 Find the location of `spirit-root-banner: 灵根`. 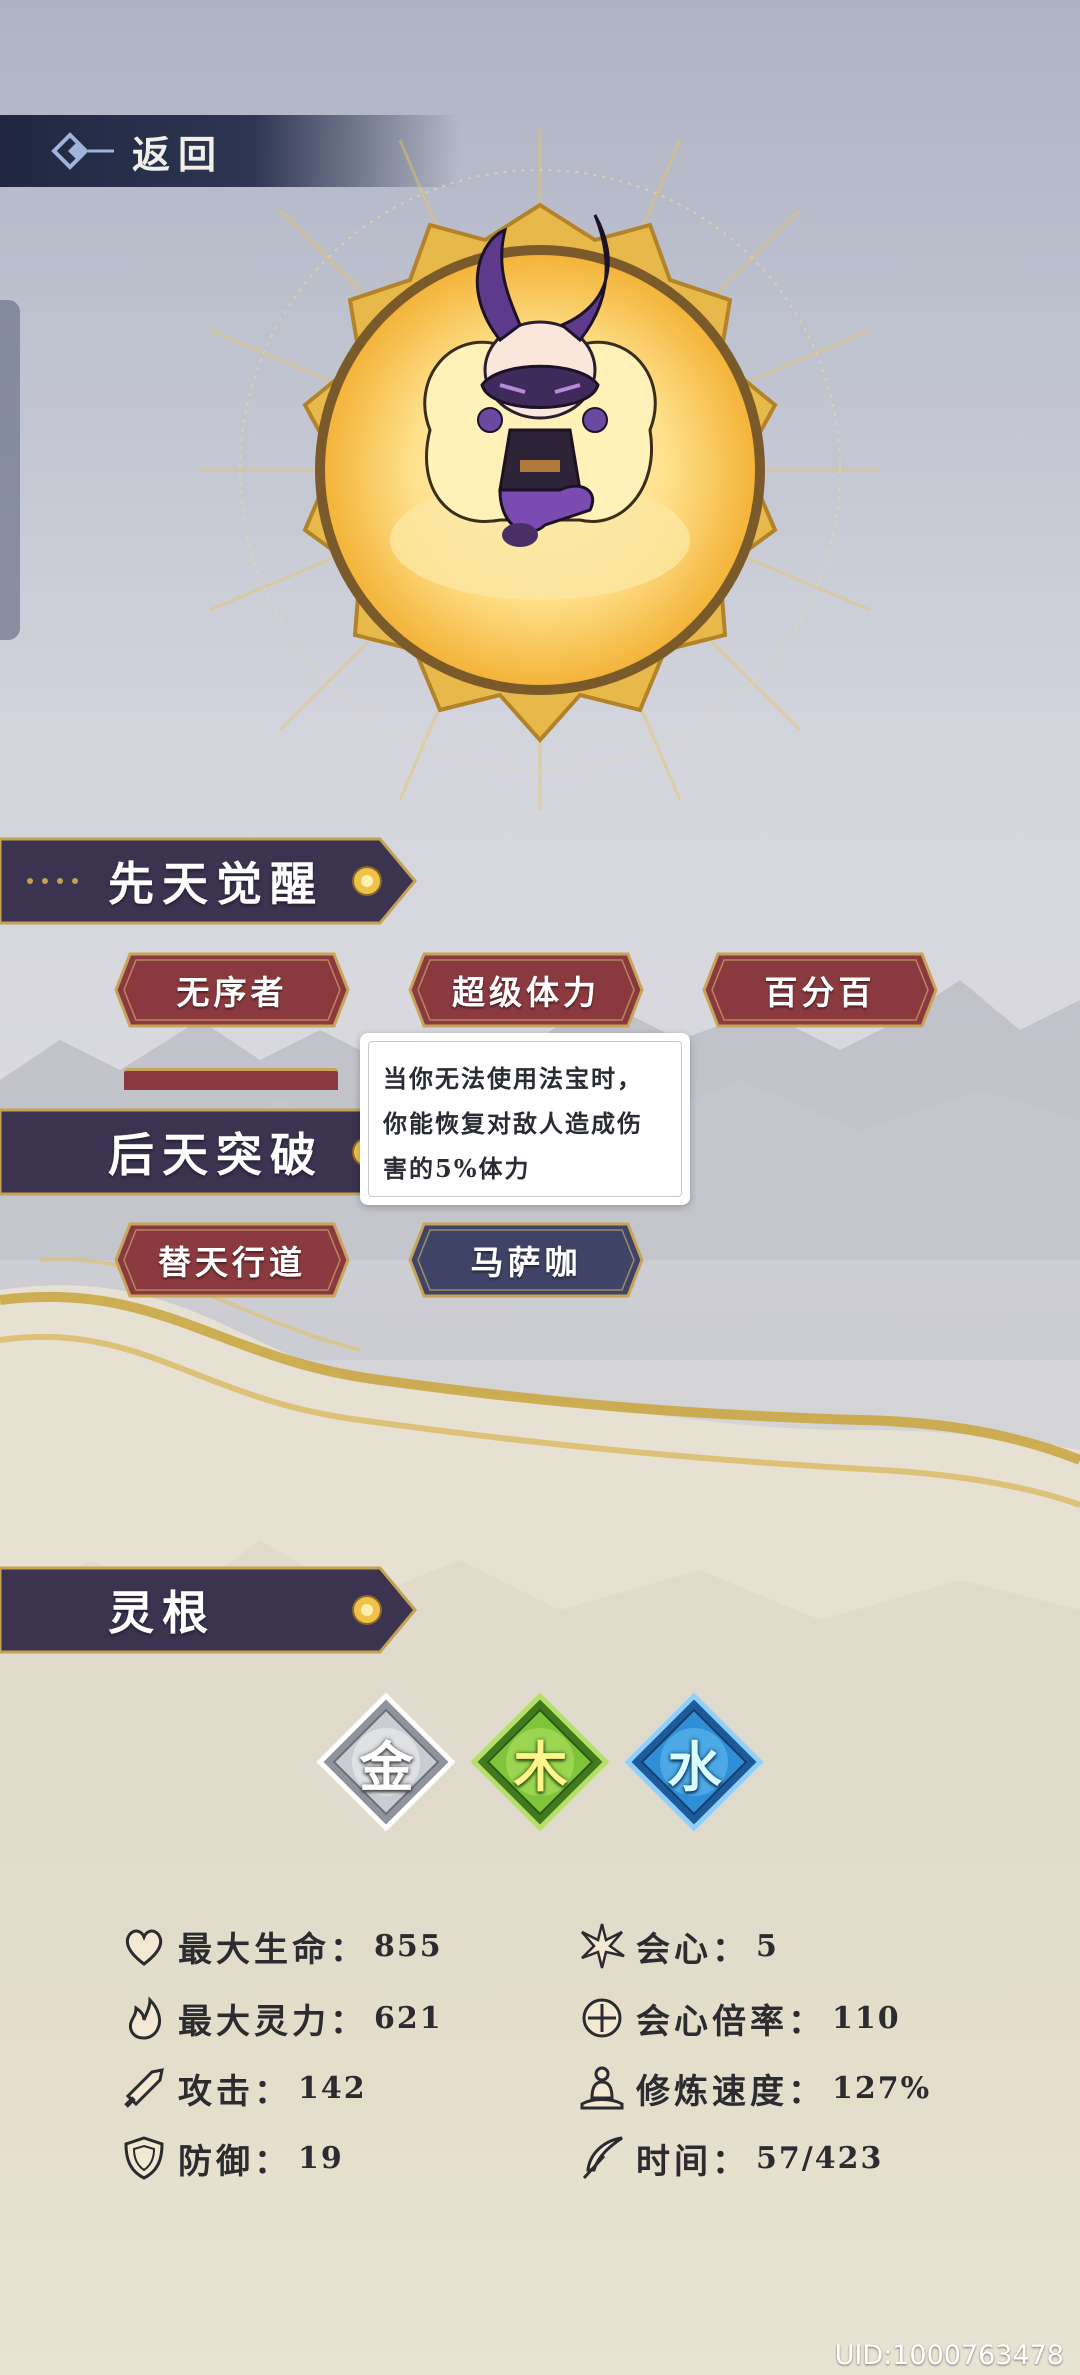

spirit-root-banner: 灵根 is located at coordinates (210, 1610).